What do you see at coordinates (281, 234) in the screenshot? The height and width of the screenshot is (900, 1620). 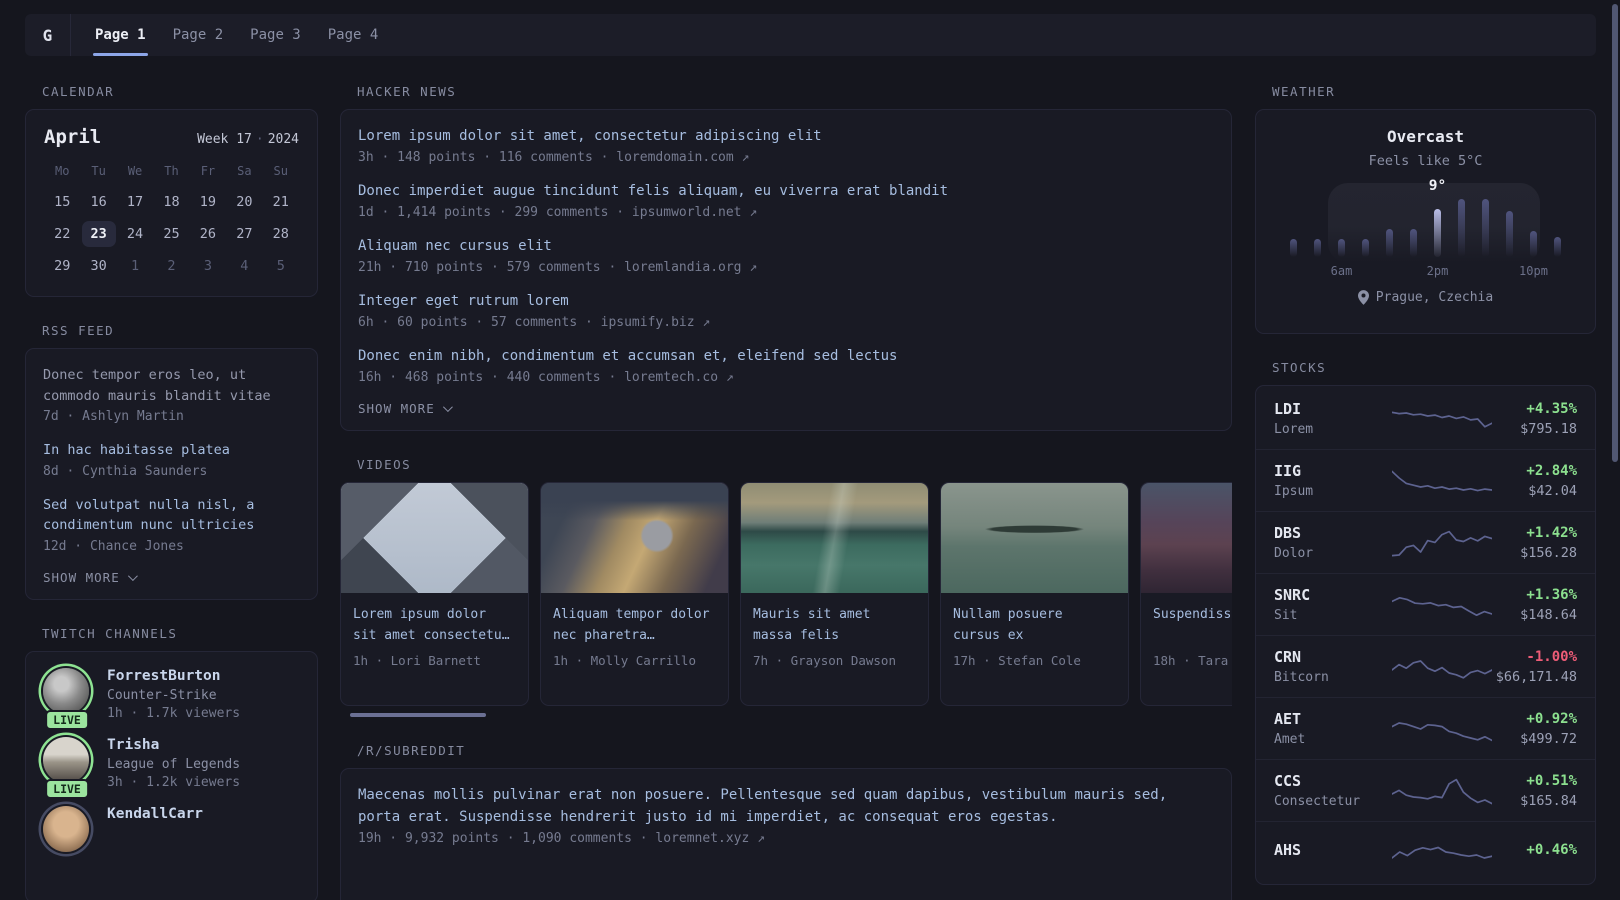 I see `calendar-day: 28` at bounding box center [281, 234].